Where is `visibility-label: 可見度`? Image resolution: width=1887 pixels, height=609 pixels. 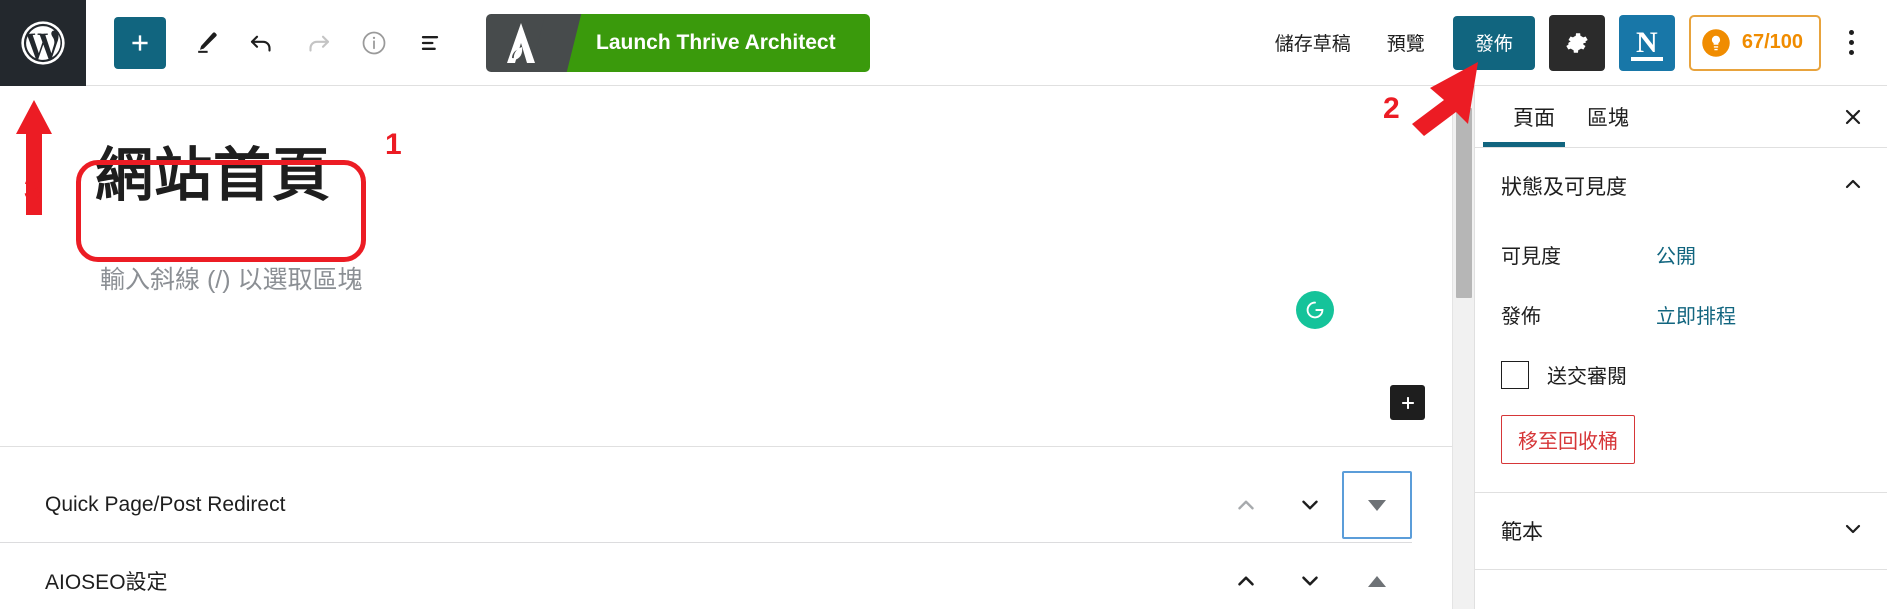 visibility-label: 可見度 is located at coordinates (1531, 256).